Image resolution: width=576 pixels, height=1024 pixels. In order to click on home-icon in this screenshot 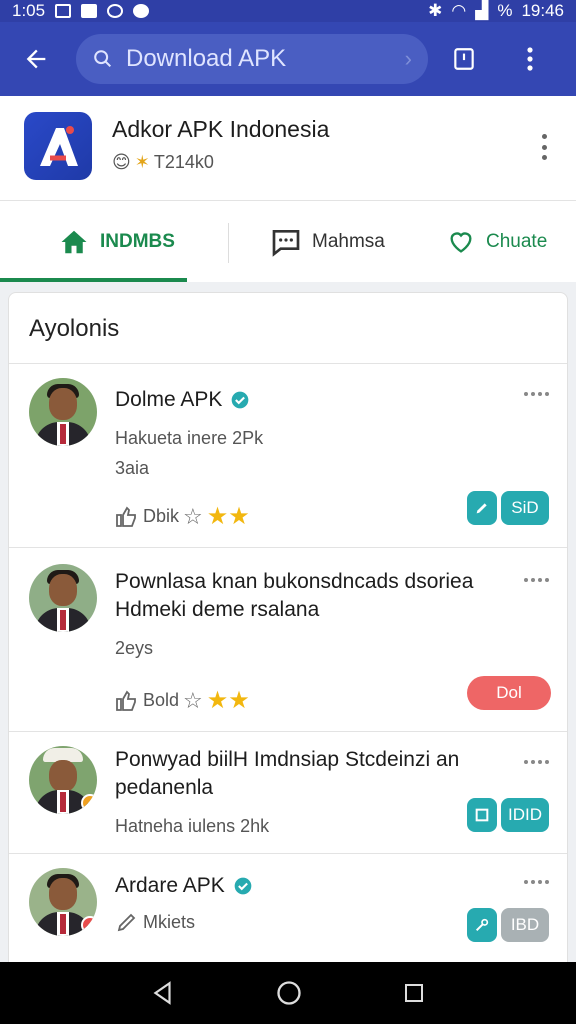, I will do `click(74, 242)`.